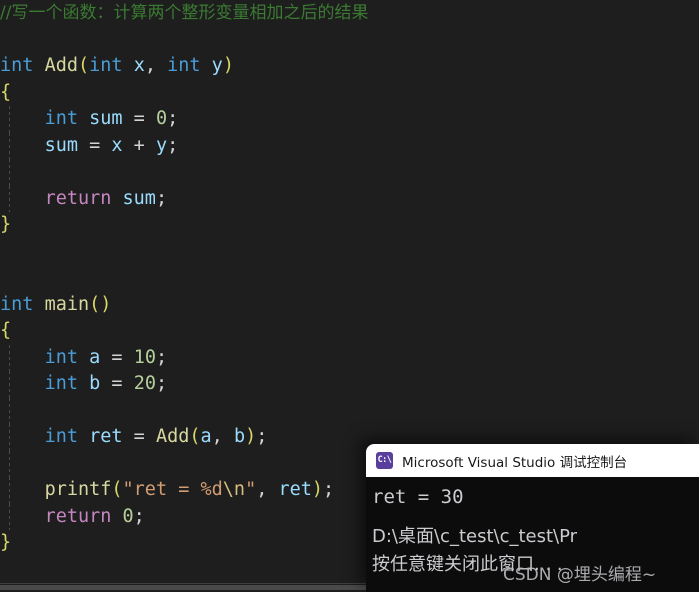  I want to click on code-token: {, so click(6, 92).